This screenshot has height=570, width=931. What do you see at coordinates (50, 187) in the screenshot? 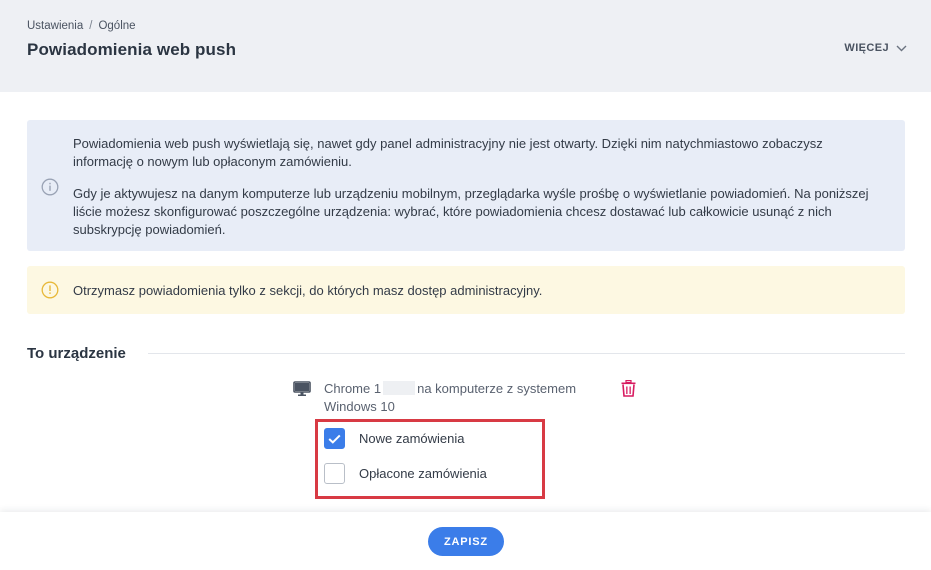
I see `info-icon` at bounding box center [50, 187].